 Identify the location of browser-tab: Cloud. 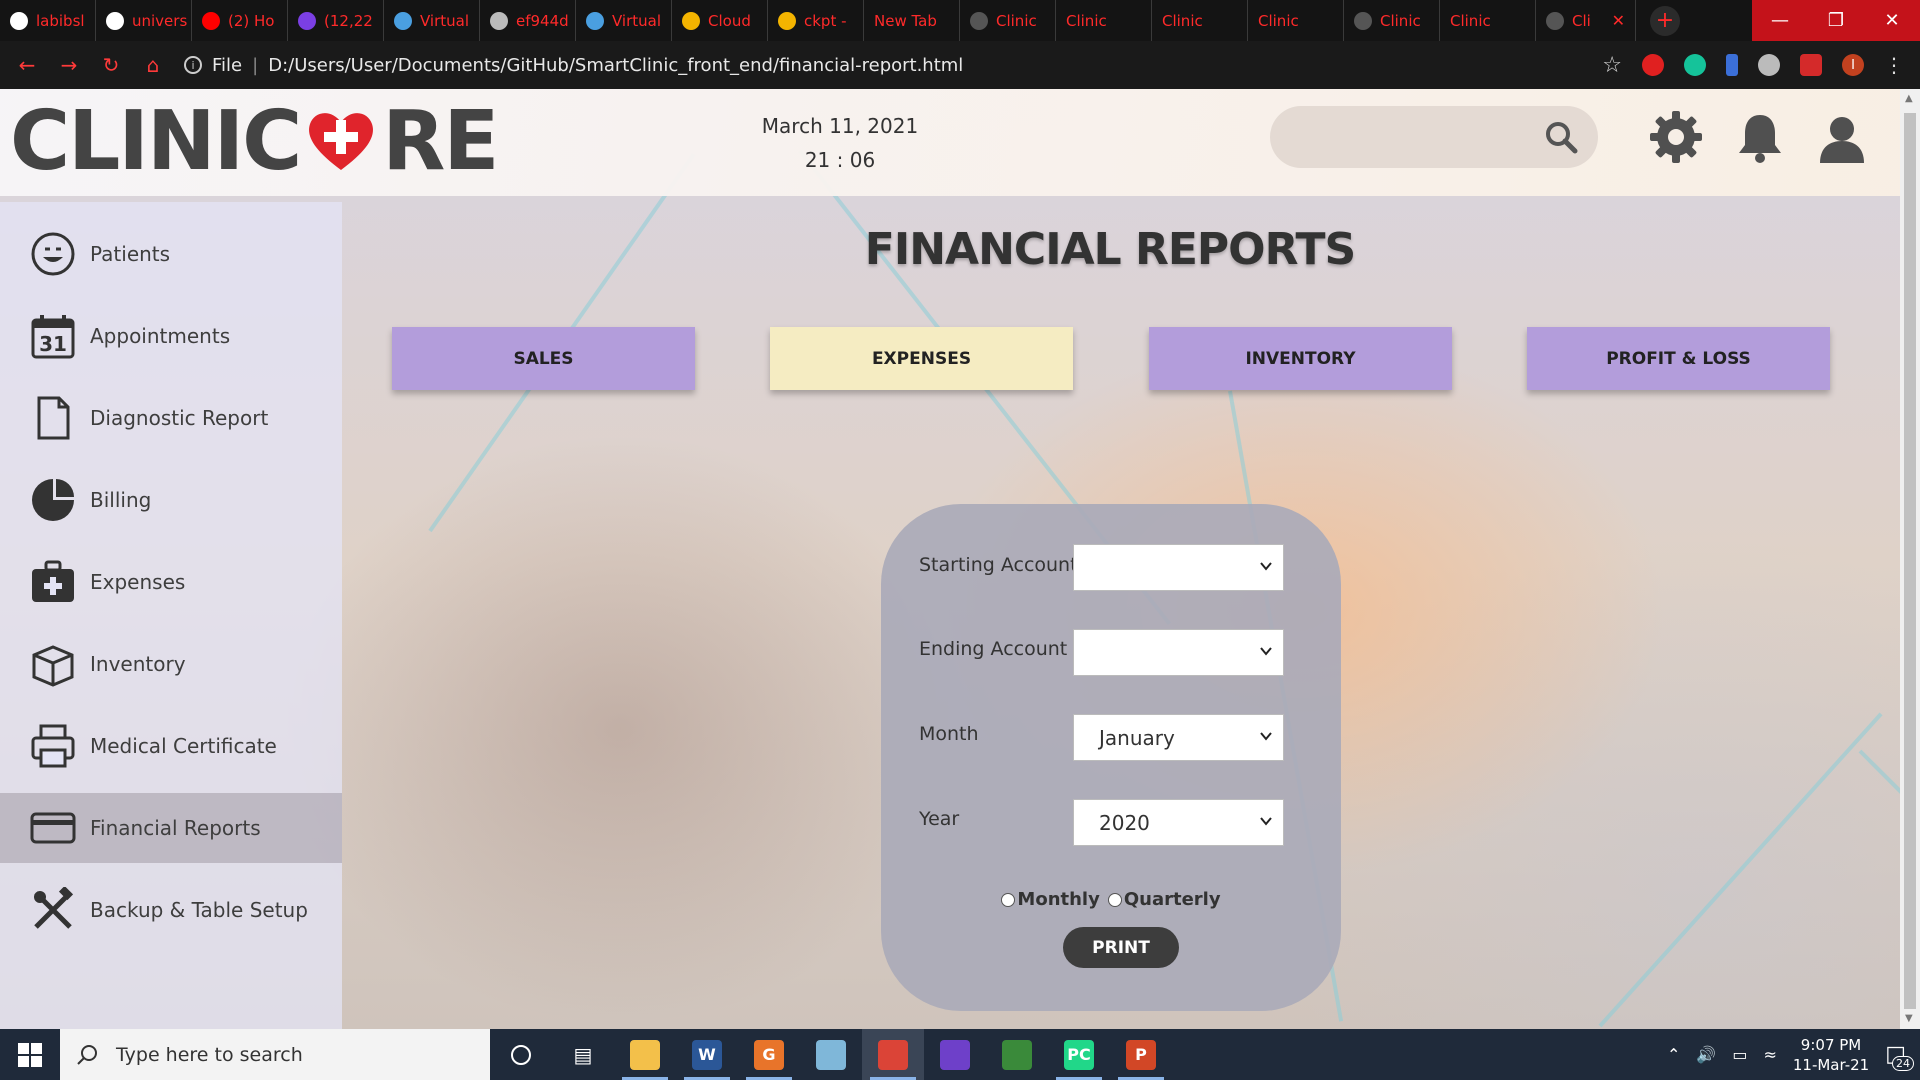
(720, 20).